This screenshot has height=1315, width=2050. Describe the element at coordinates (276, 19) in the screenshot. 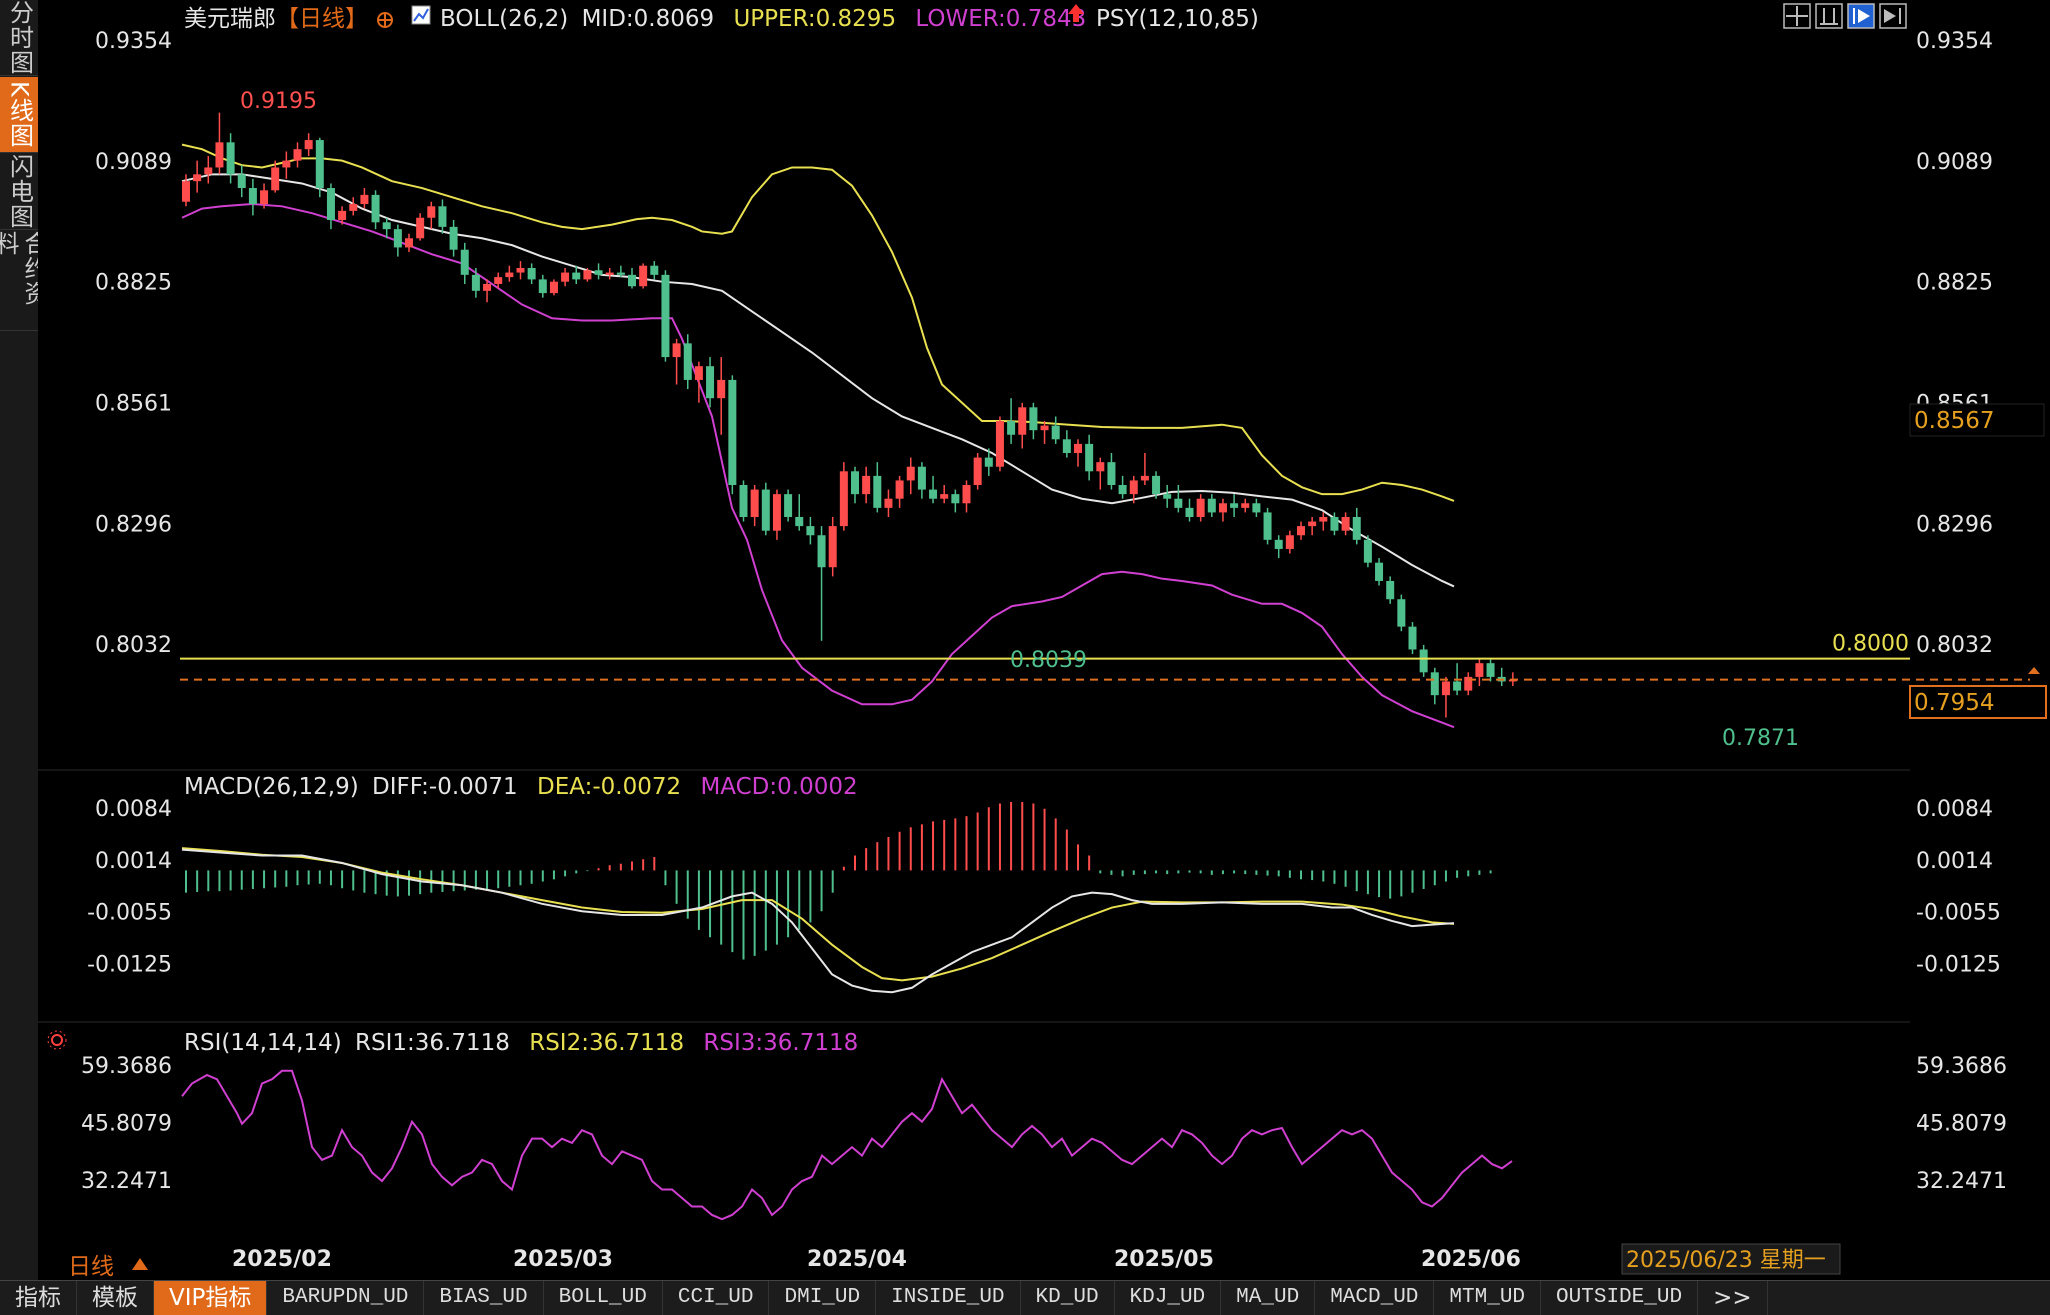

I see `header-legend: 美元瑞郎【日线】` at that location.